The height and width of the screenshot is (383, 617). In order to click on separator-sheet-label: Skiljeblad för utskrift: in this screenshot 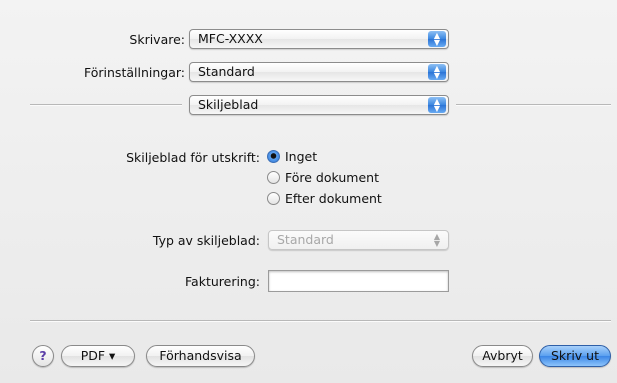, I will do `click(193, 157)`.